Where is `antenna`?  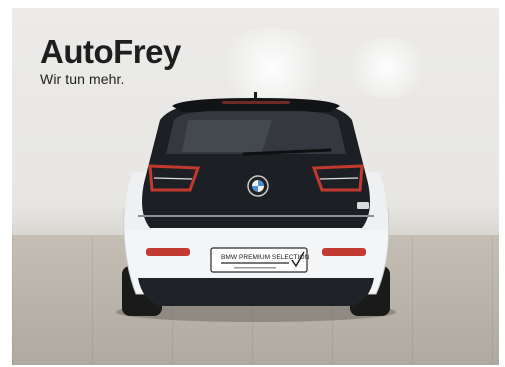
antenna is located at coordinates (255, 96).